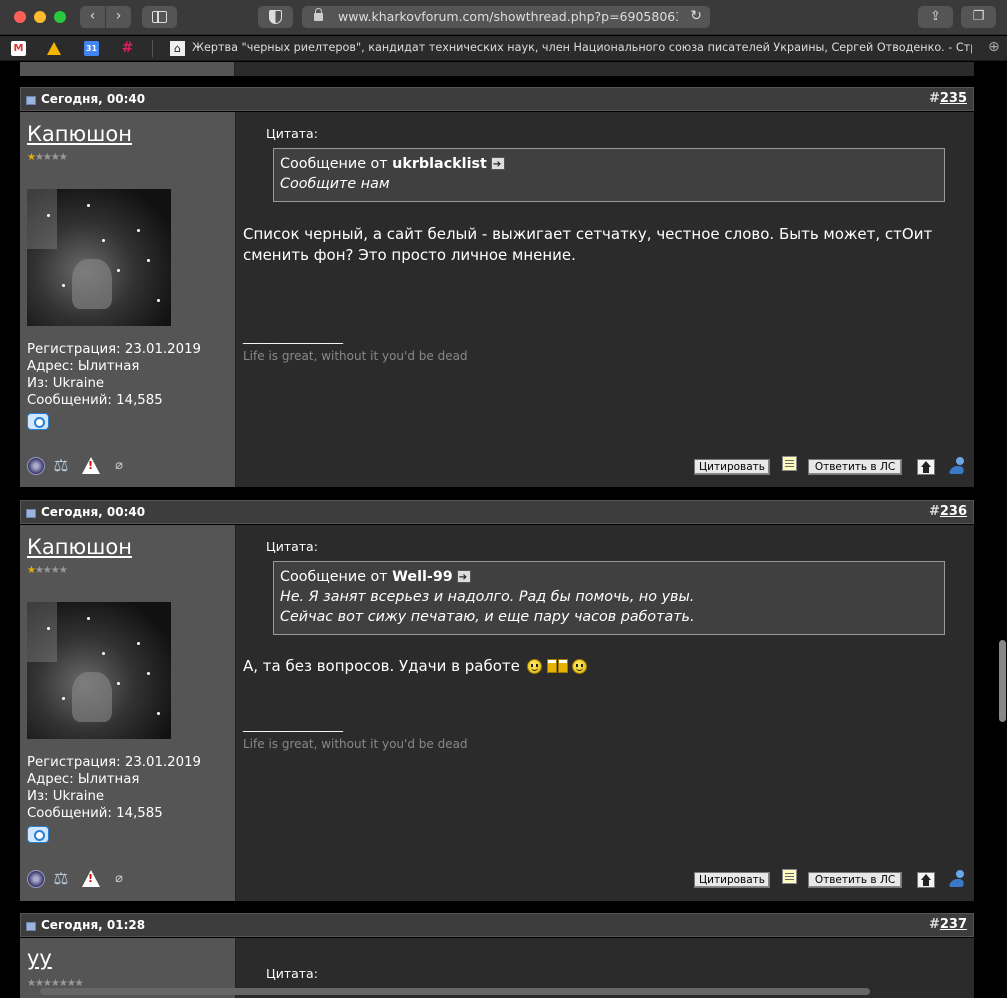  Describe the element at coordinates (994, 47) in the screenshot. I see `close-tab-icon: ⊕` at that location.